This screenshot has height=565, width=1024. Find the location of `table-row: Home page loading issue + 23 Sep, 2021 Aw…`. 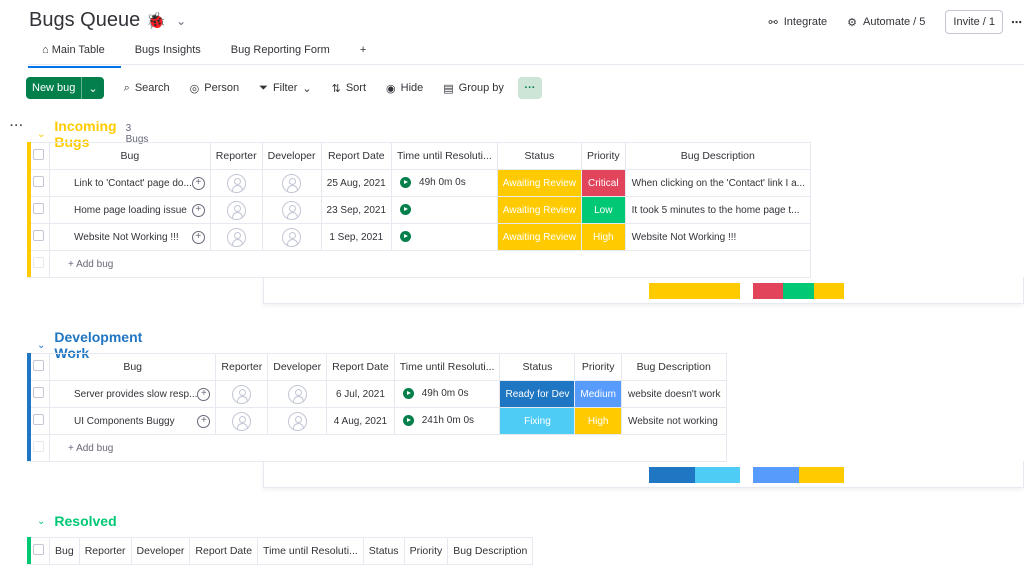

table-row: Home page loading issue + 23 Sep, 2021 Aw… is located at coordinates (419, 210).